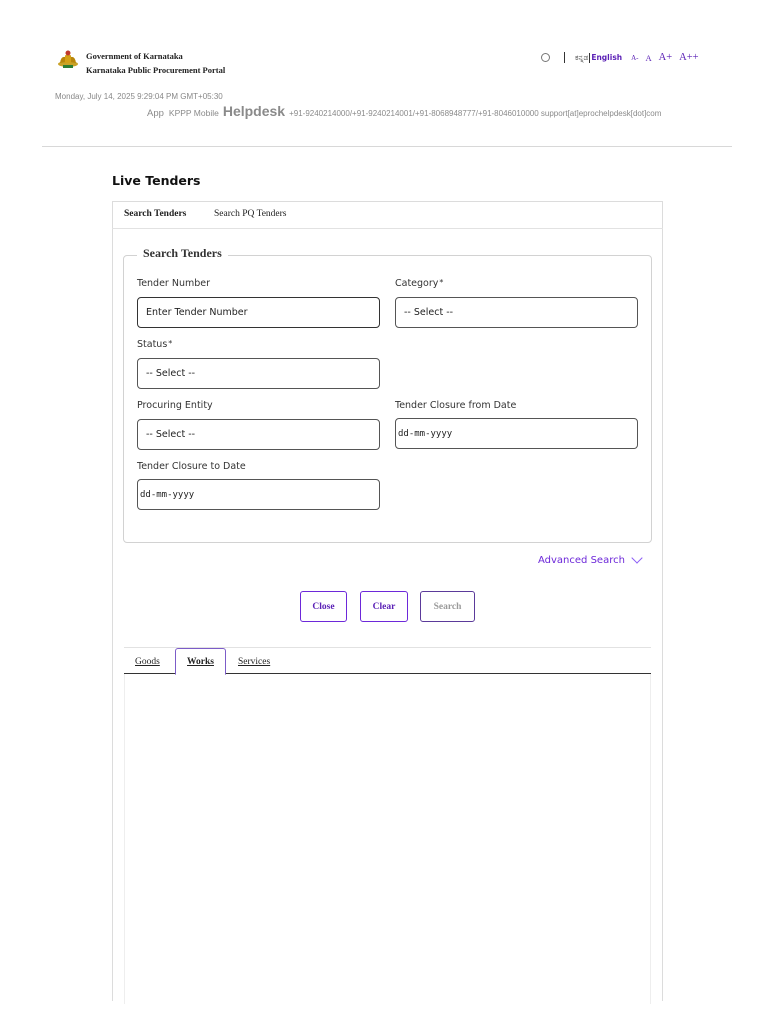 Image resolution: width=768 pixels, height=1024 pixels. Describe the element at coordinates (545, 57) in the screenshot. I see `contrast-toggle-icon` at that location.